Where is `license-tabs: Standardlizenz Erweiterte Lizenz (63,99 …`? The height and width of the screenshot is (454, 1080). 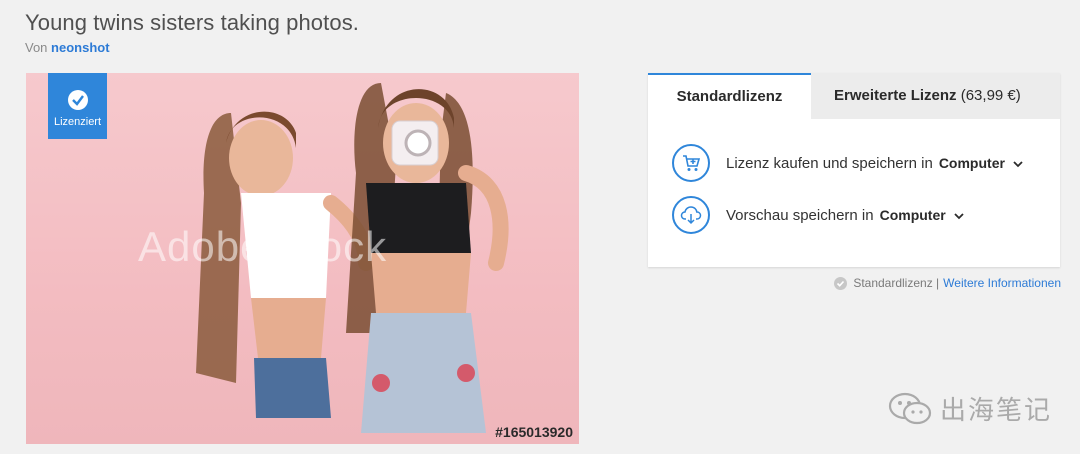
license-tabs: Standardlizenz Erweiterte Lizenz (63,99 … is located at coordinates (854, 96).